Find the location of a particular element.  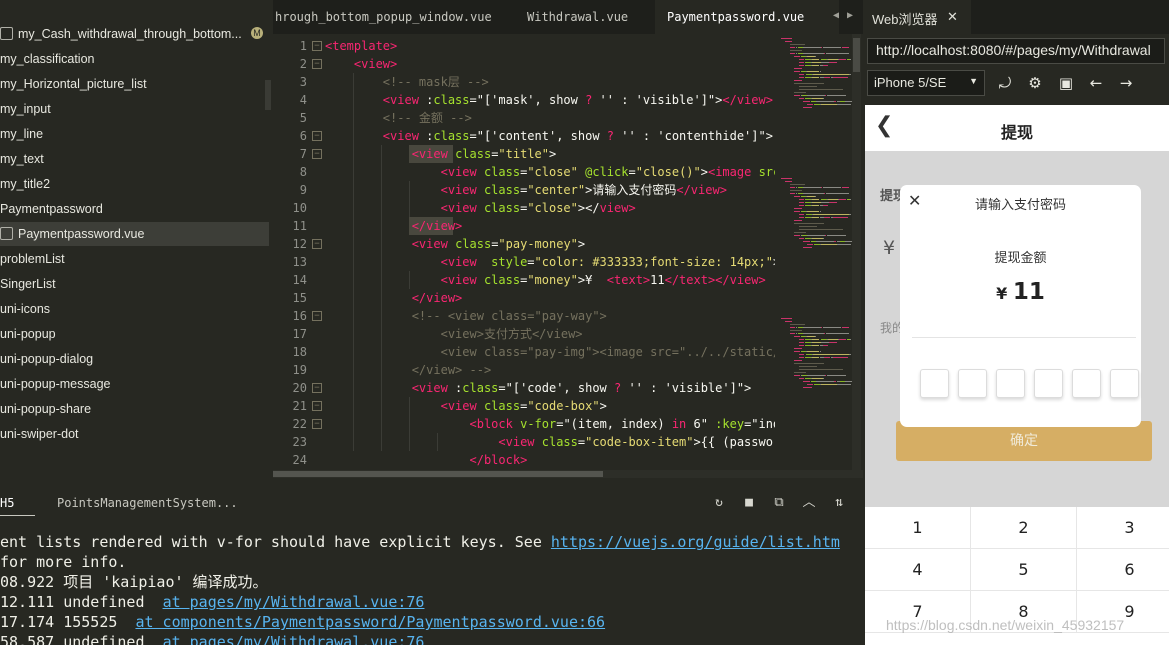

tree-item: my_input is located at coordinates (132, 109).